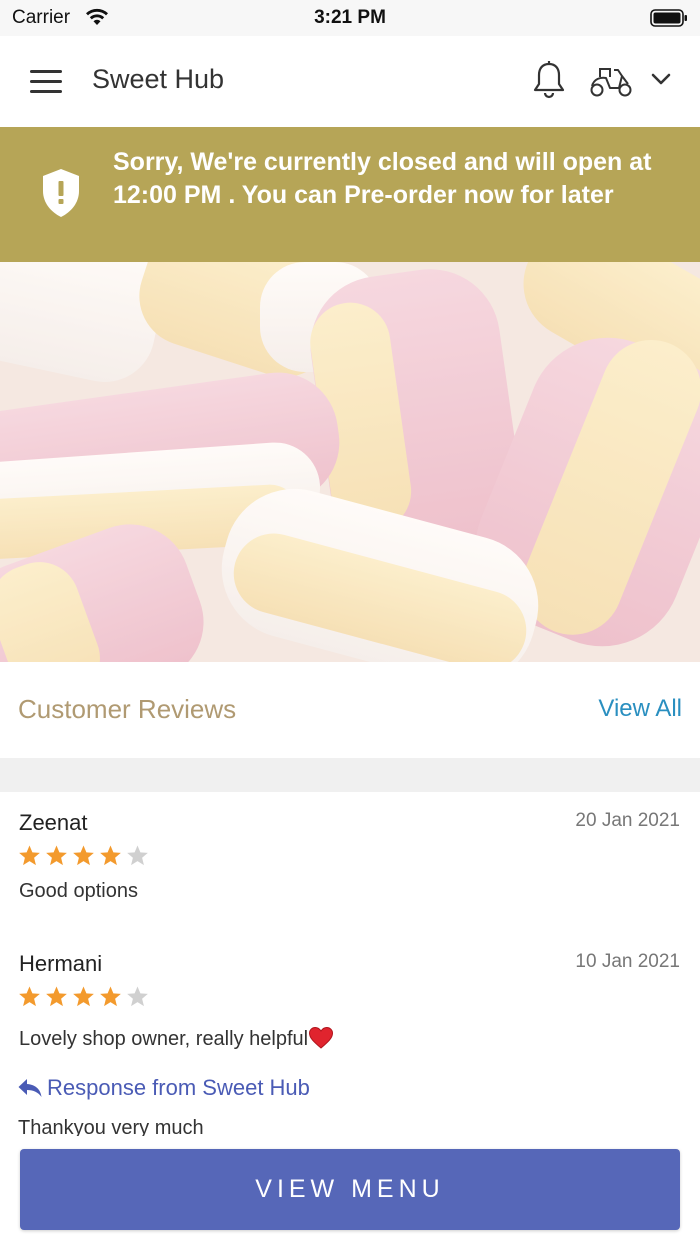 Image resolution: width=700 pixels, height=1244 pixels. Describe the element at coordinates (627, 961) in the screenshot. I see `review-date: 10 Jan 2021` at that location.